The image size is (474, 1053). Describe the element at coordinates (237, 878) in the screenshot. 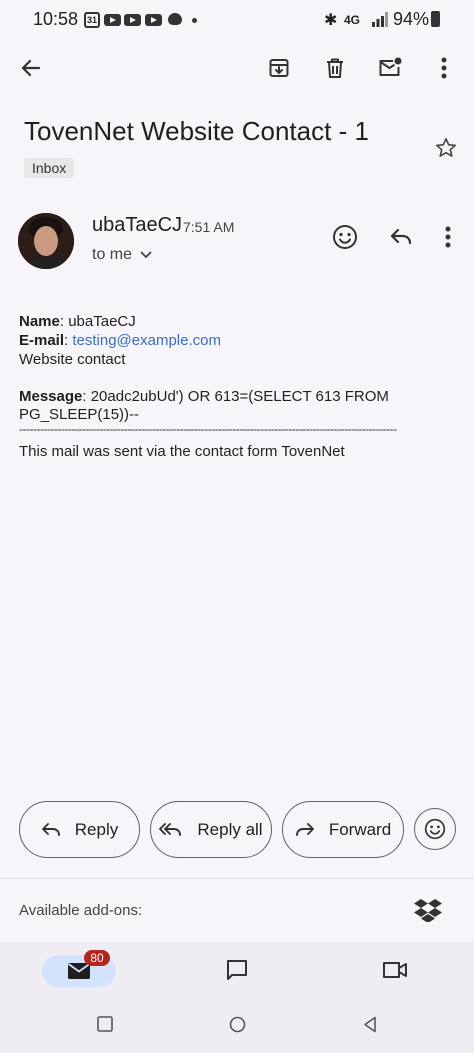

I see `addons-divider` at that location.